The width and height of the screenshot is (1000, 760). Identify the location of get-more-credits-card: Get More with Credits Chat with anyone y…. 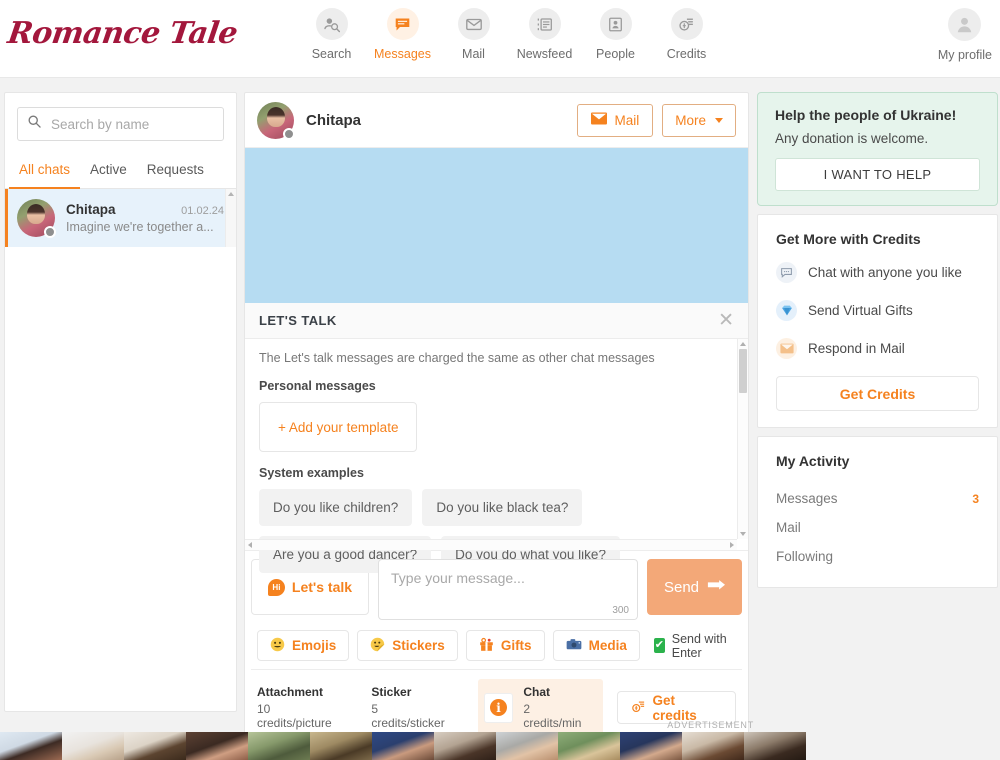
(877, 321).